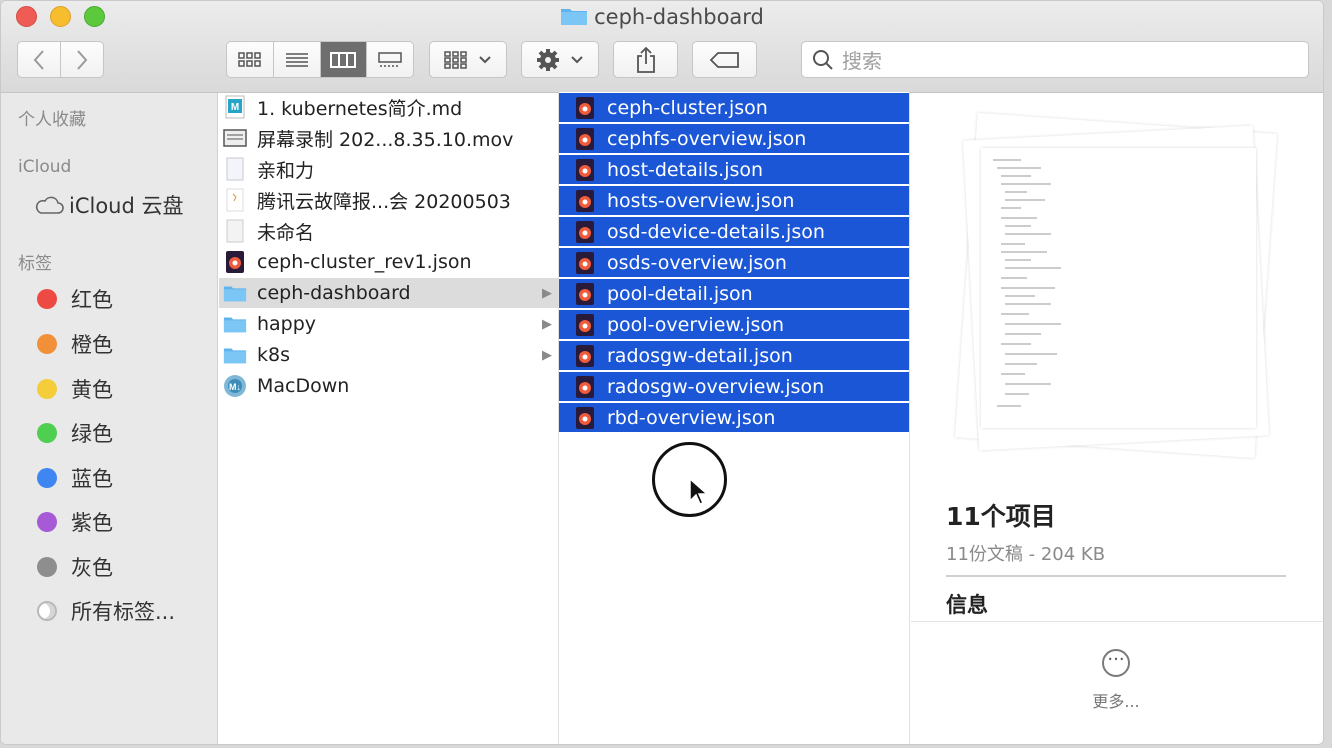 This screenshot has width=1332, height=748. What do you see at coordinates (862, 61) in the screenshot?
I see `search-placeholder: 搜索` at bounding box center [862, 61].